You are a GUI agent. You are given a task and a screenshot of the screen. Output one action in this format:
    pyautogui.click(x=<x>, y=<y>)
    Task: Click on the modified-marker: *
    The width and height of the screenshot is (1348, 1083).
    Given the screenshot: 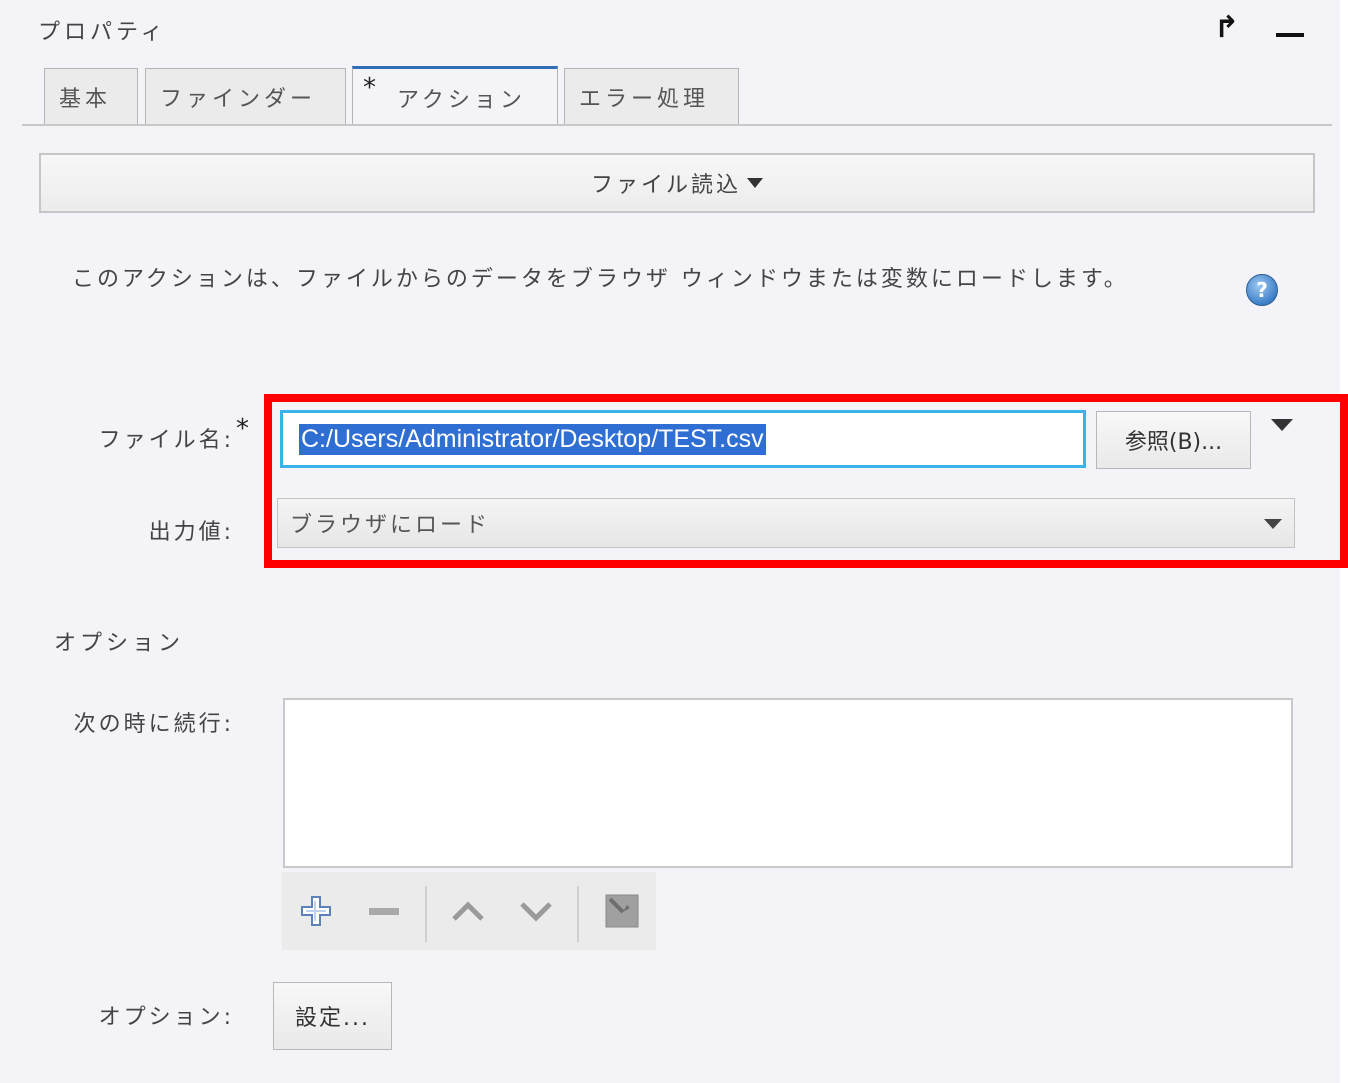 What is the action you would take?
    pyautogui.click(x=369, y=88)
    